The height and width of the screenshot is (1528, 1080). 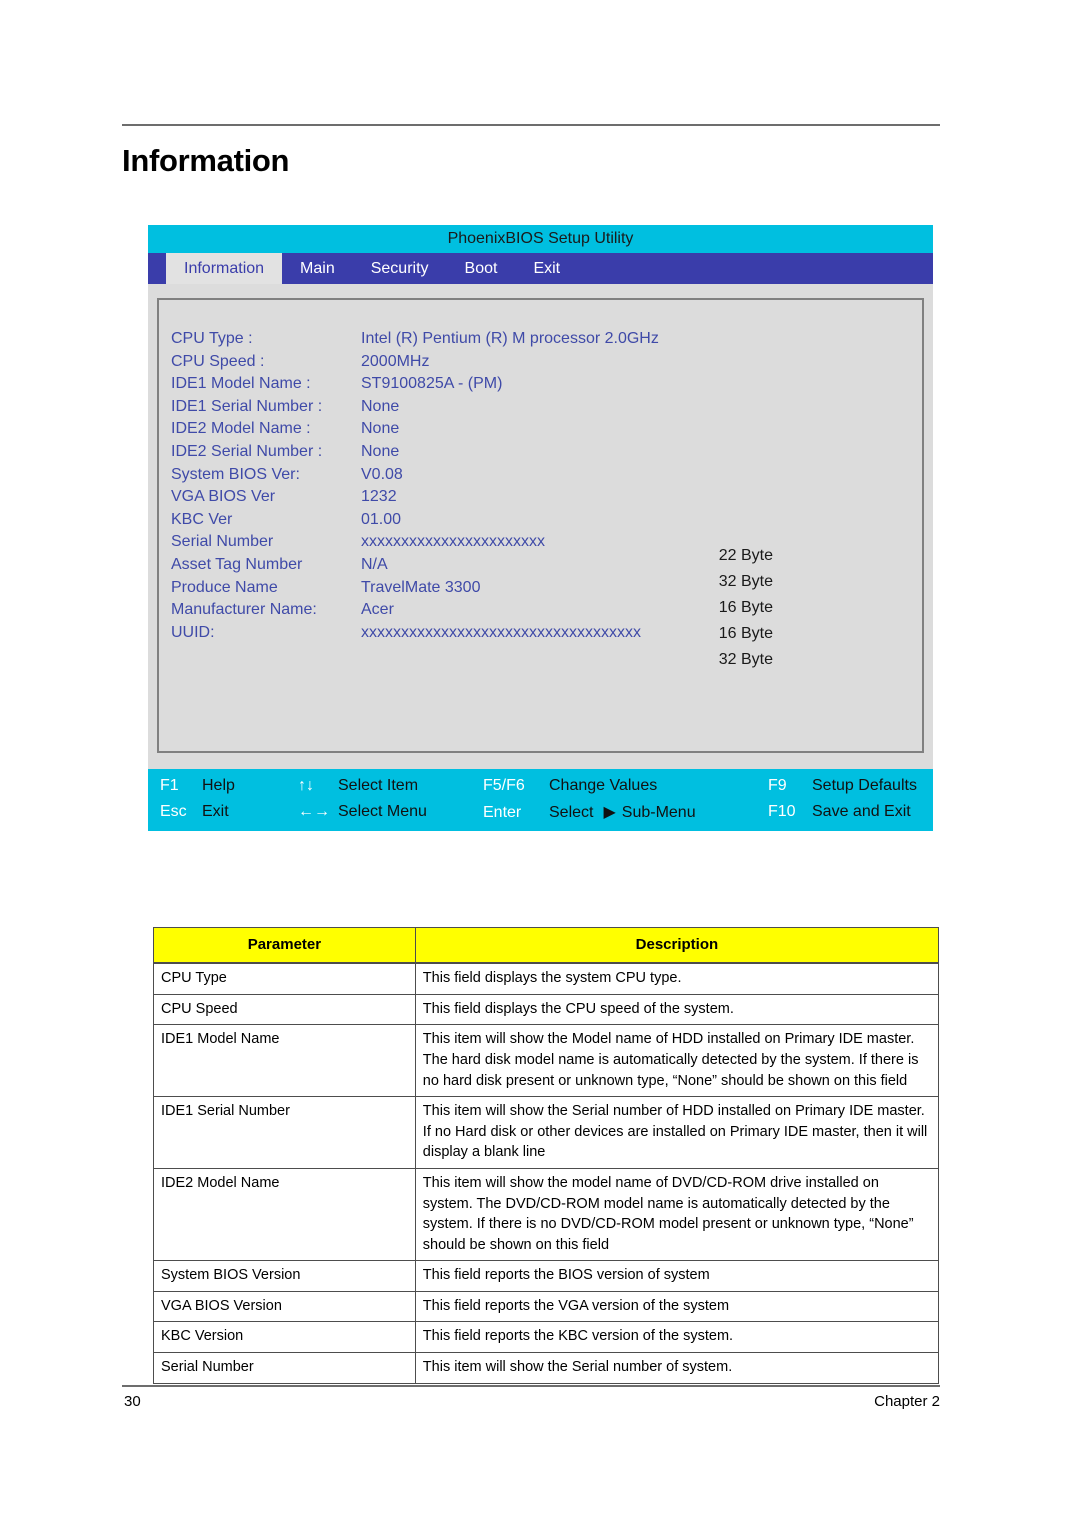 I want to click on tab-main-label: Main, so click(x=317, y=268).